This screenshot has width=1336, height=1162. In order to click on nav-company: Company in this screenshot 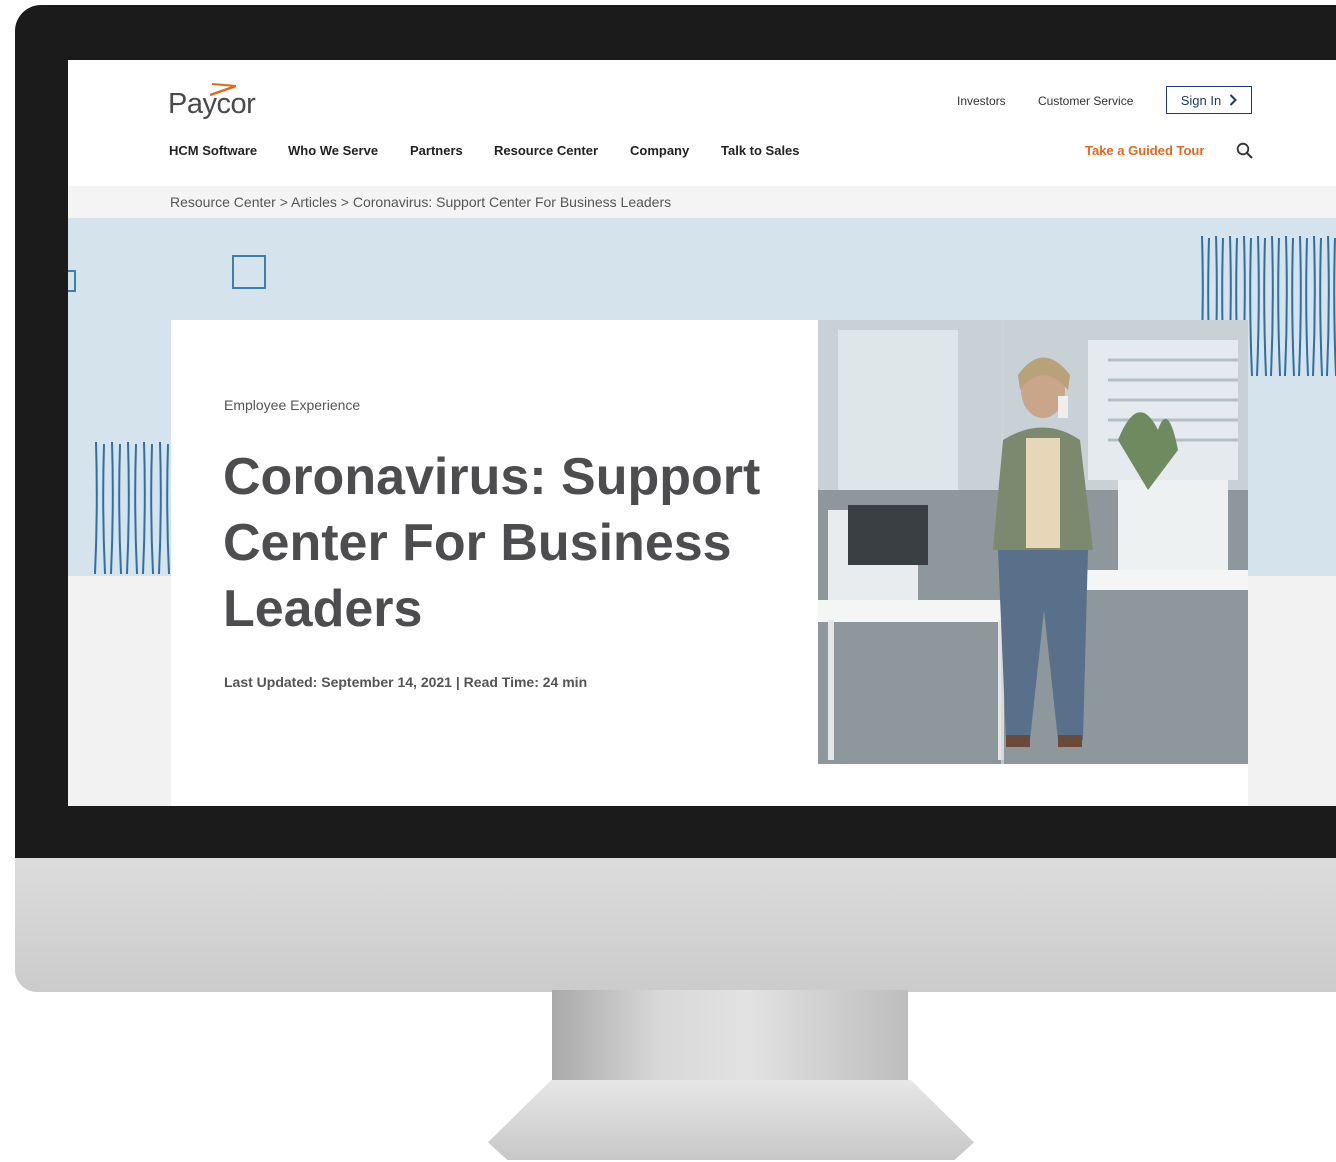, I will do `click(659, 150)`.